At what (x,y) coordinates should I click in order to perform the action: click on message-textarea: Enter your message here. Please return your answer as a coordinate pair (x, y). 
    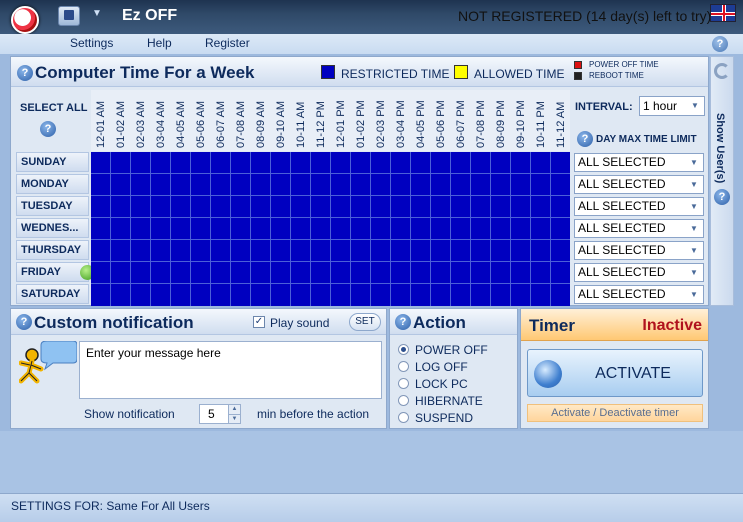
    Looking at the image, I should click on (230, 370).